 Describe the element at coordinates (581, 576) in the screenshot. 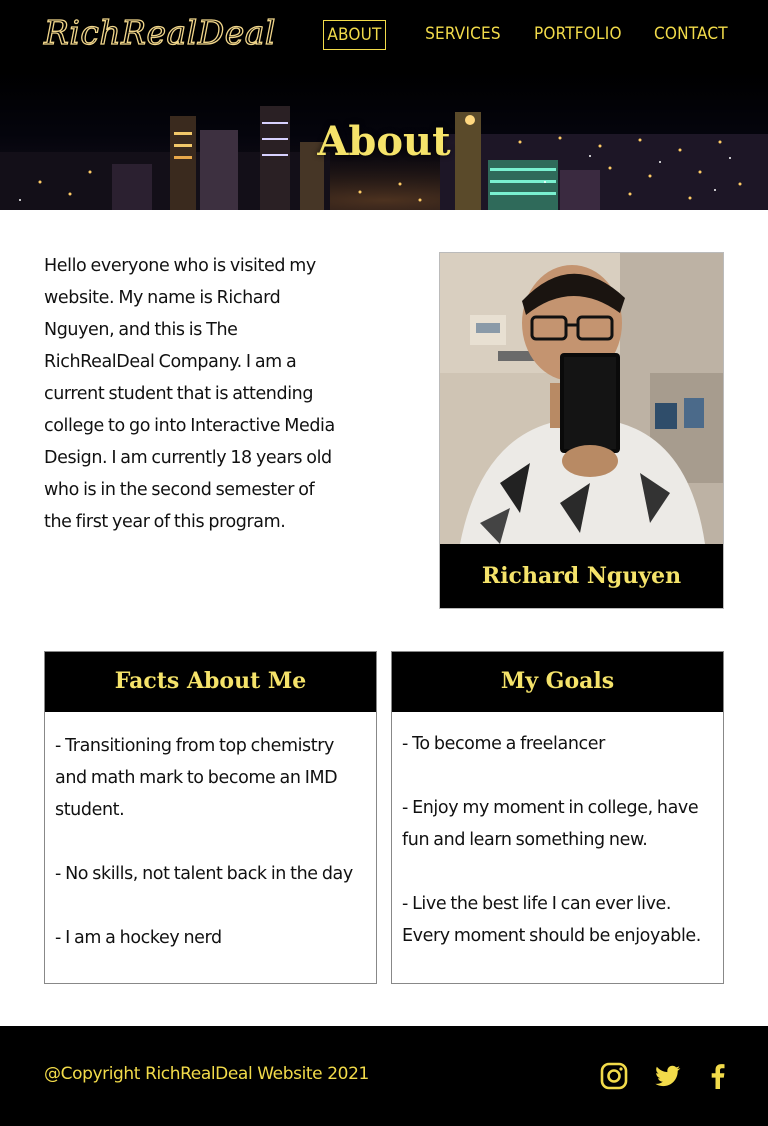

I see `profile-name: Richard Nguyen` at that location.